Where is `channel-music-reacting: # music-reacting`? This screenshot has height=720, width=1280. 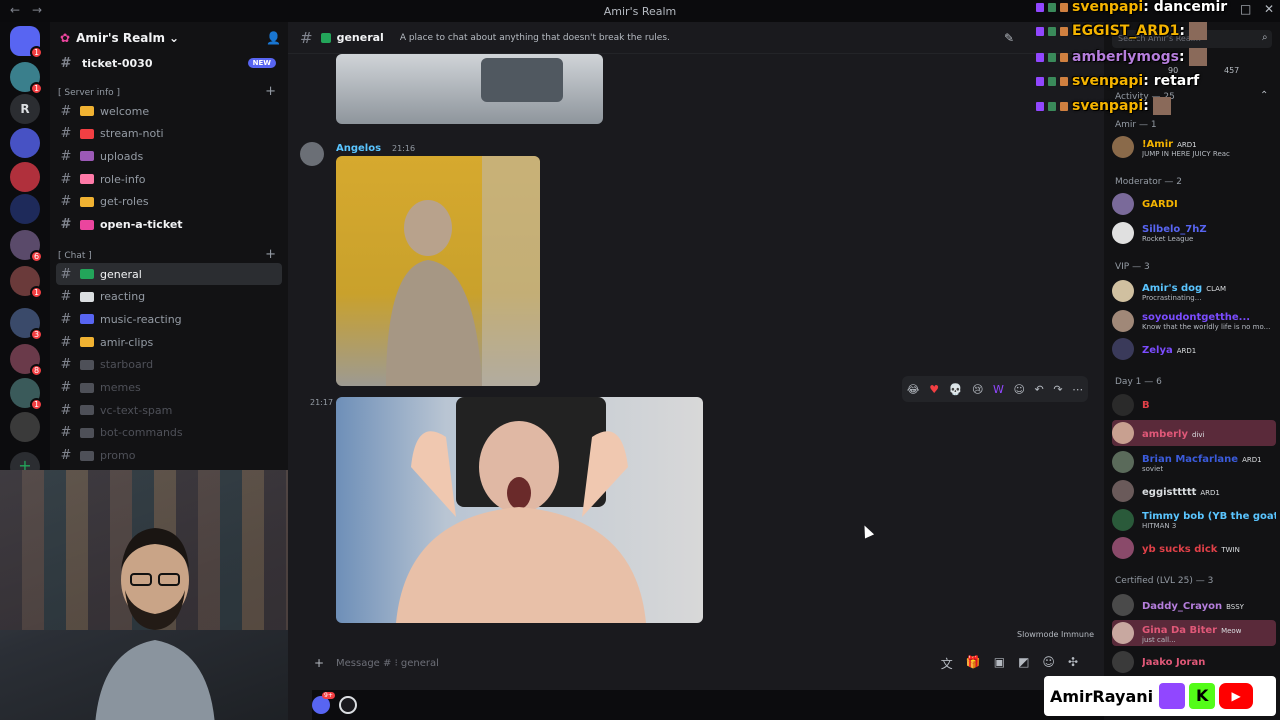 channel-music-reacting: # music-reacting is located at coordinates (169, 319).